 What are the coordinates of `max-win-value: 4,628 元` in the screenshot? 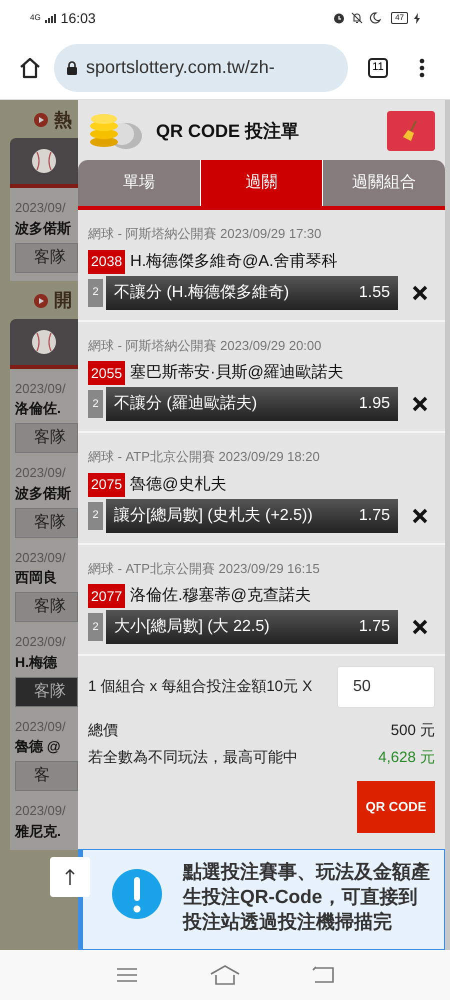 It's located at (406, 758).